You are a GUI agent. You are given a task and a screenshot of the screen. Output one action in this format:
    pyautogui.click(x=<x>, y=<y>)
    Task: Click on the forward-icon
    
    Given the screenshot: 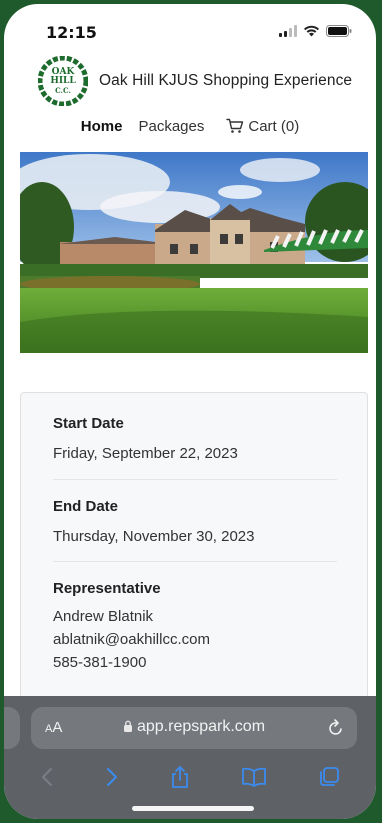 What is the action you would take?
    pyautogui.click(x=112, y=777)
    